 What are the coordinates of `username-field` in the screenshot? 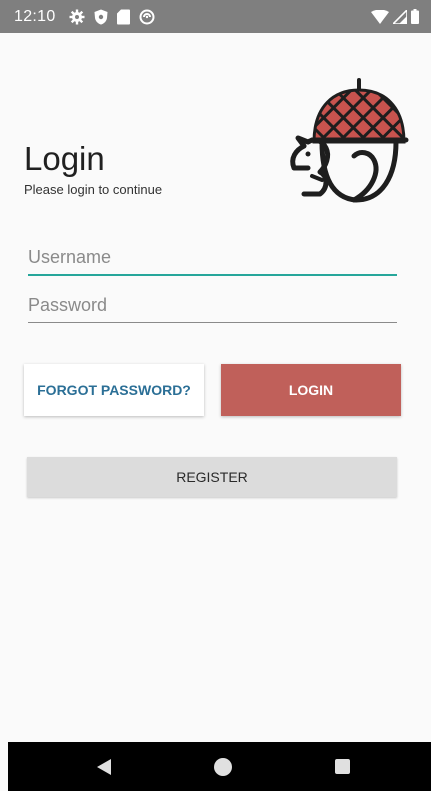 It's located at (212, 261).